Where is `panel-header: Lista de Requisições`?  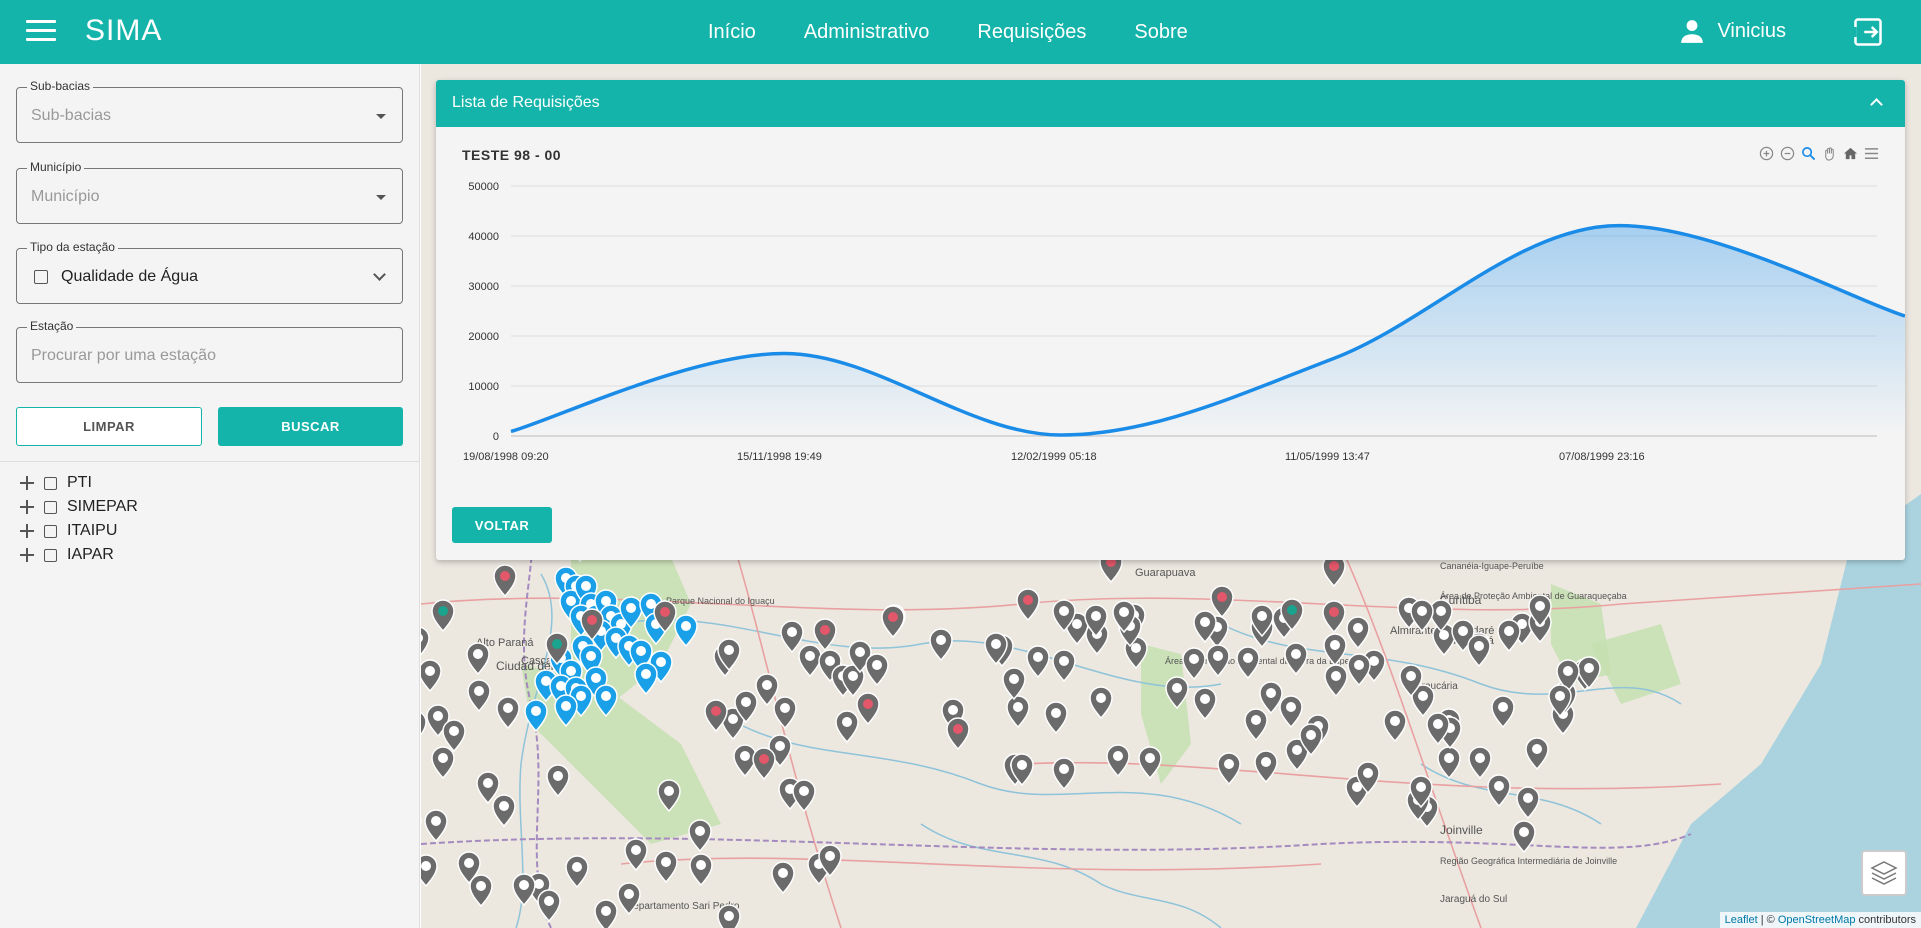
panel-header: Lista de Requisições is located at coordinates (1170, 103).